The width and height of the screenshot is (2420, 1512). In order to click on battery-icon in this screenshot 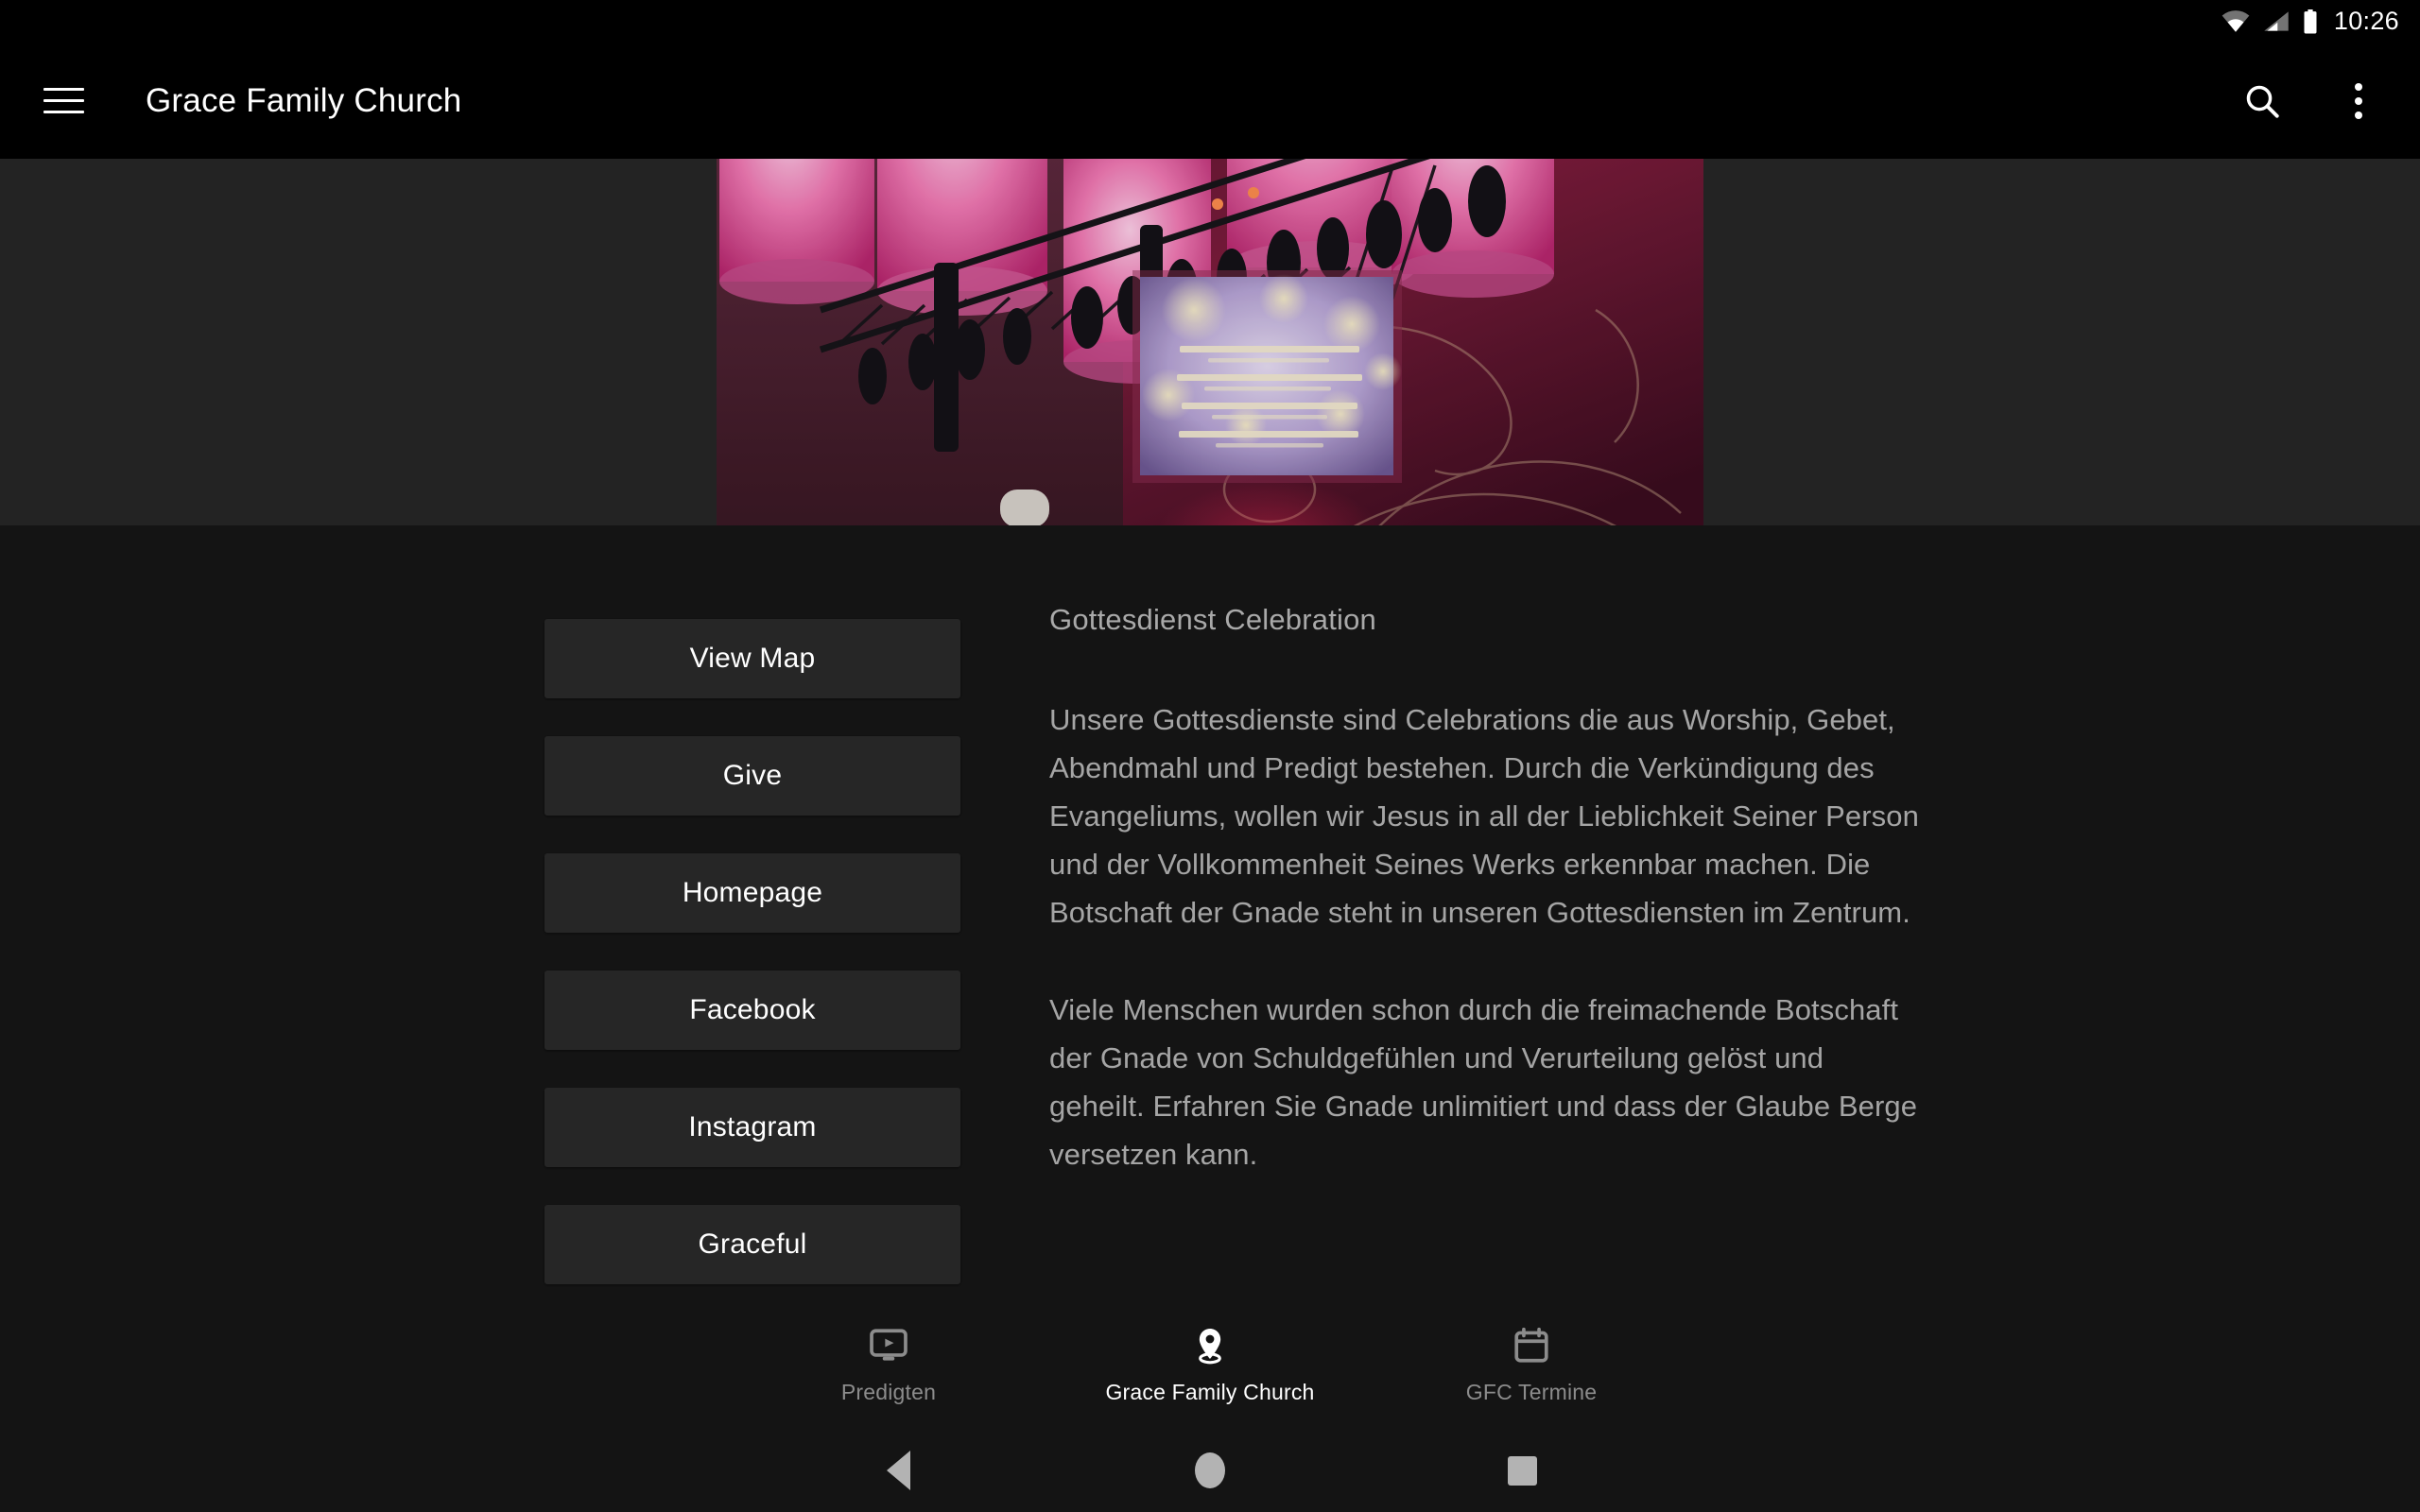, I will do `click(2310, 21)`.